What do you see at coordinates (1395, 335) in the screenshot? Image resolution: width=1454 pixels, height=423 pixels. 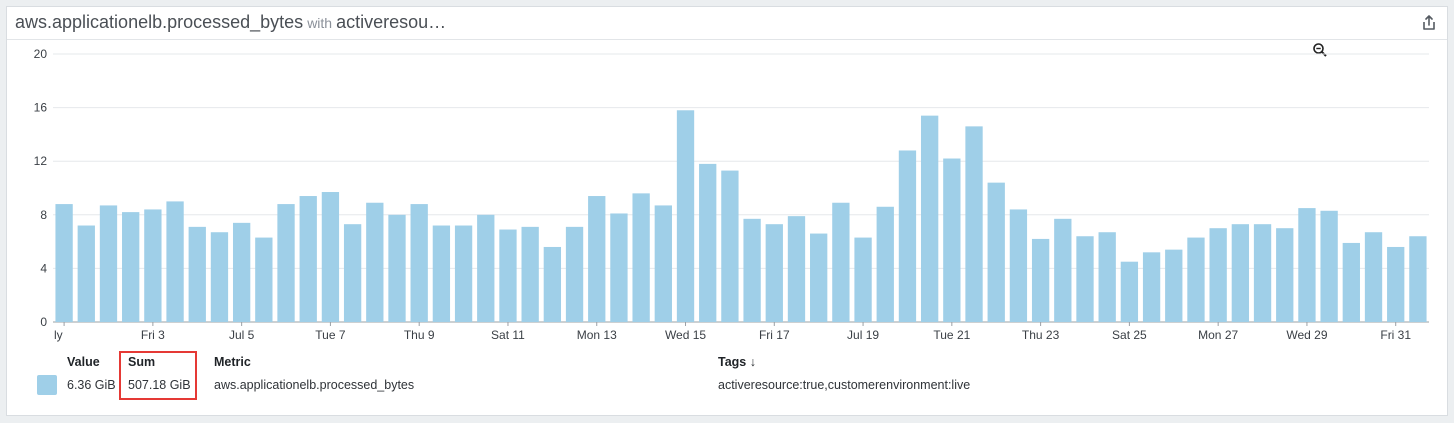 I see `x-tick-label: Fri 31` at bounding box center [1395, 335].